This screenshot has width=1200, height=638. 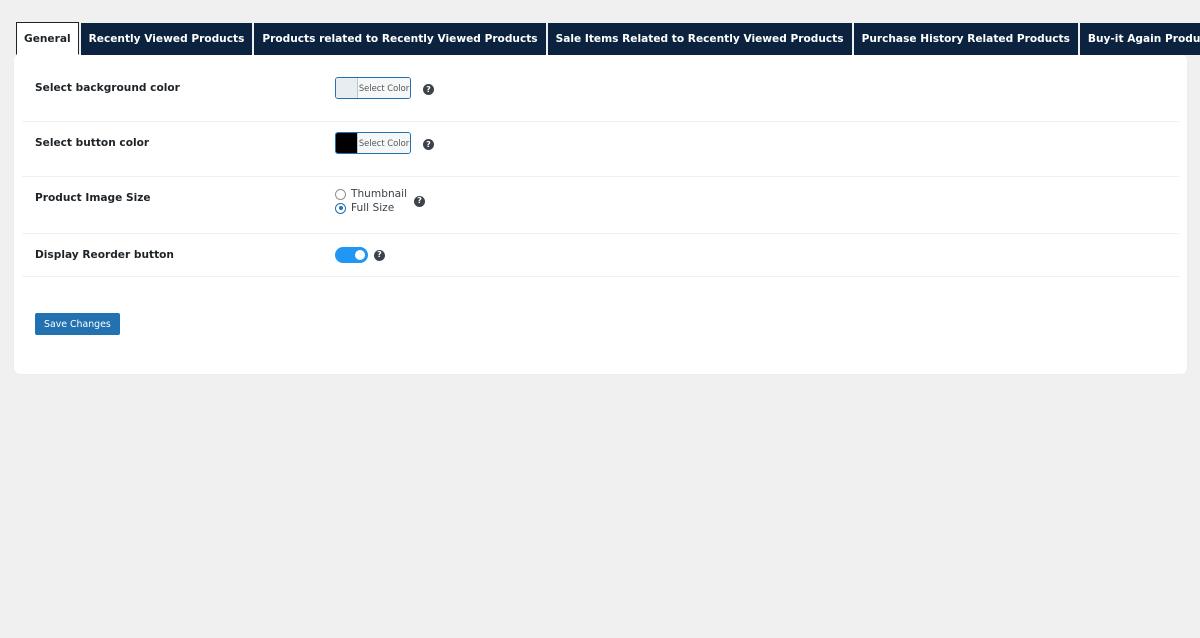 I want to click on full-size-label: Full Size, so click(x=373, y=208).